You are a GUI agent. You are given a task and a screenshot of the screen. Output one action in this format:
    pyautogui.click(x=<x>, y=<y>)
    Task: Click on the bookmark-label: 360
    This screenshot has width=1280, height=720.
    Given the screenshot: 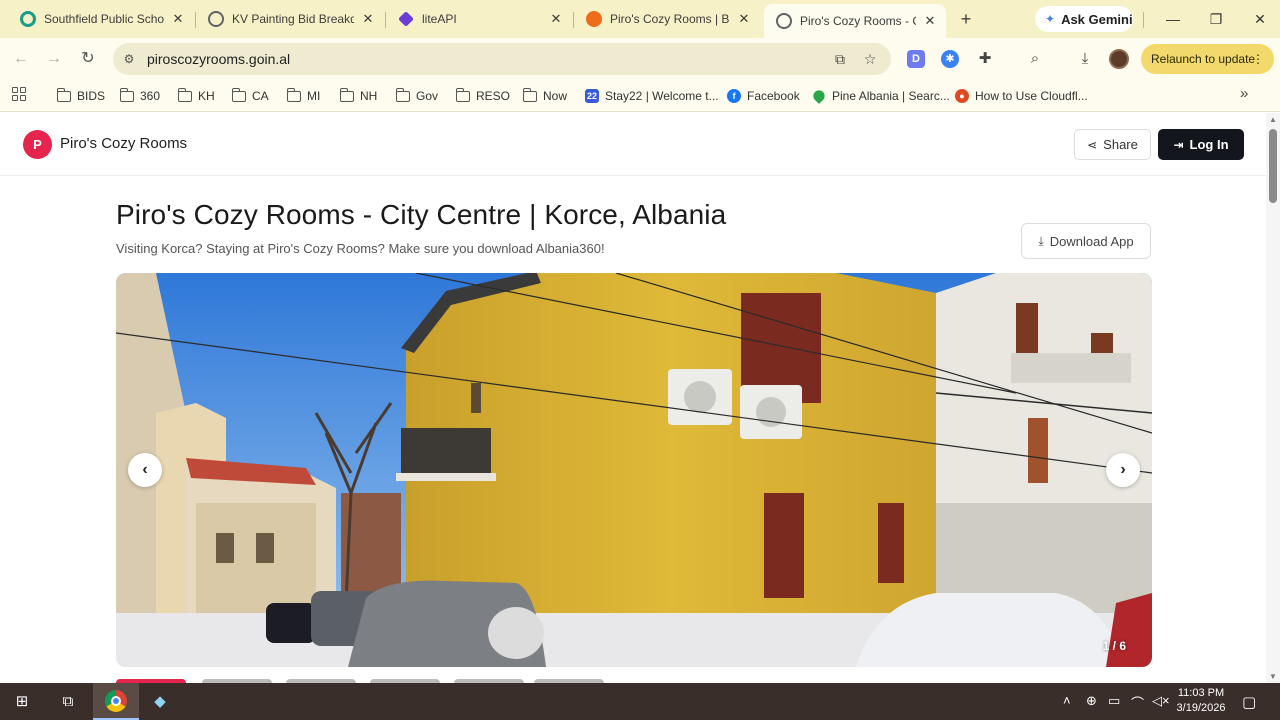 What is the action you would take?
    pyautogui.click(x=150, y=96)
    